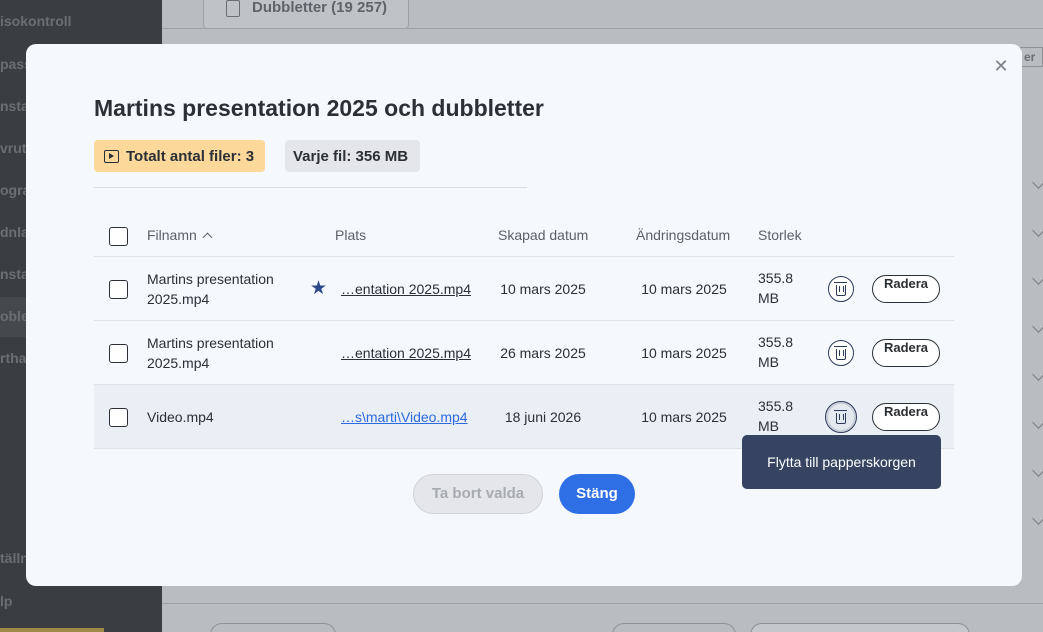 The width and height of the screenshot is (1043, 632). Describe the element at coordinates (543, 353) in the screenshot. I see `created-date-cell: 26 mars 2025` at that location.